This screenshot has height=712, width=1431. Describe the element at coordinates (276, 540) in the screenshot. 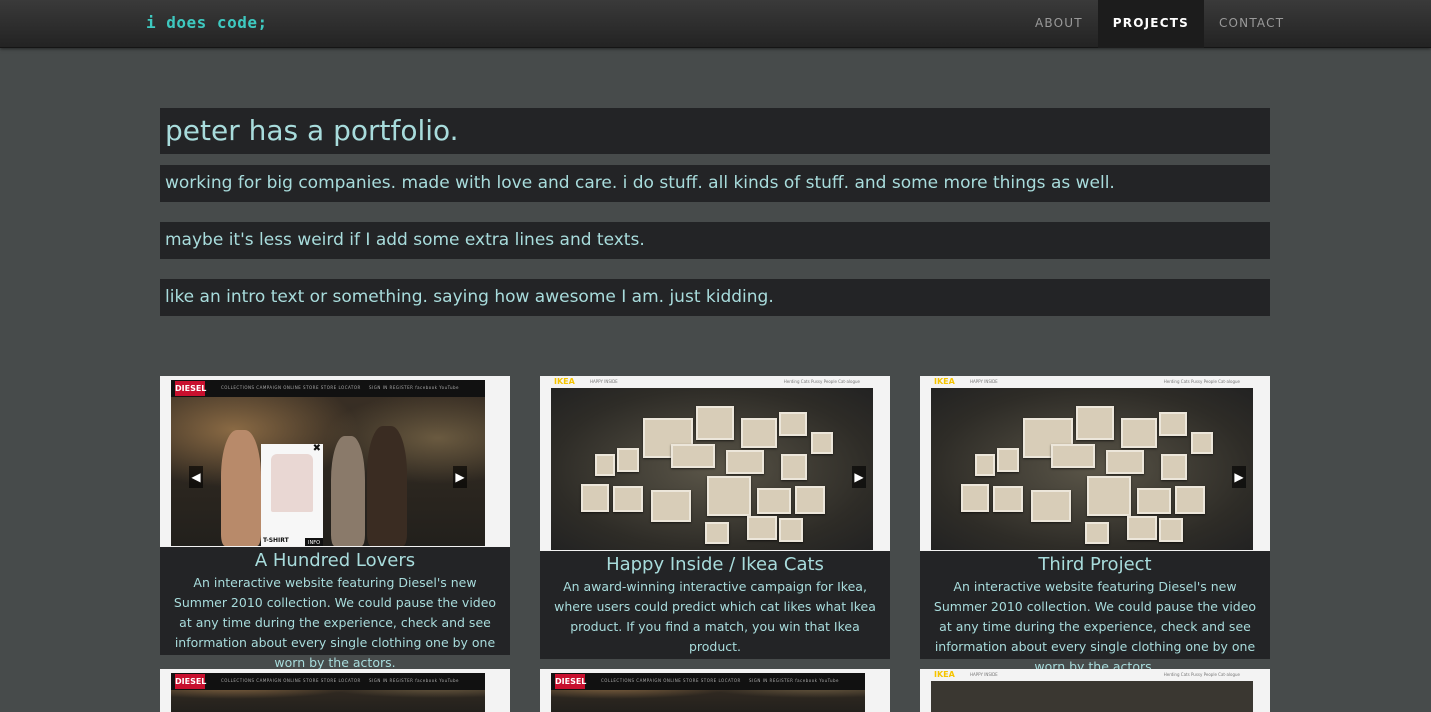

I see `product-label: T-SHIRT` at that location.